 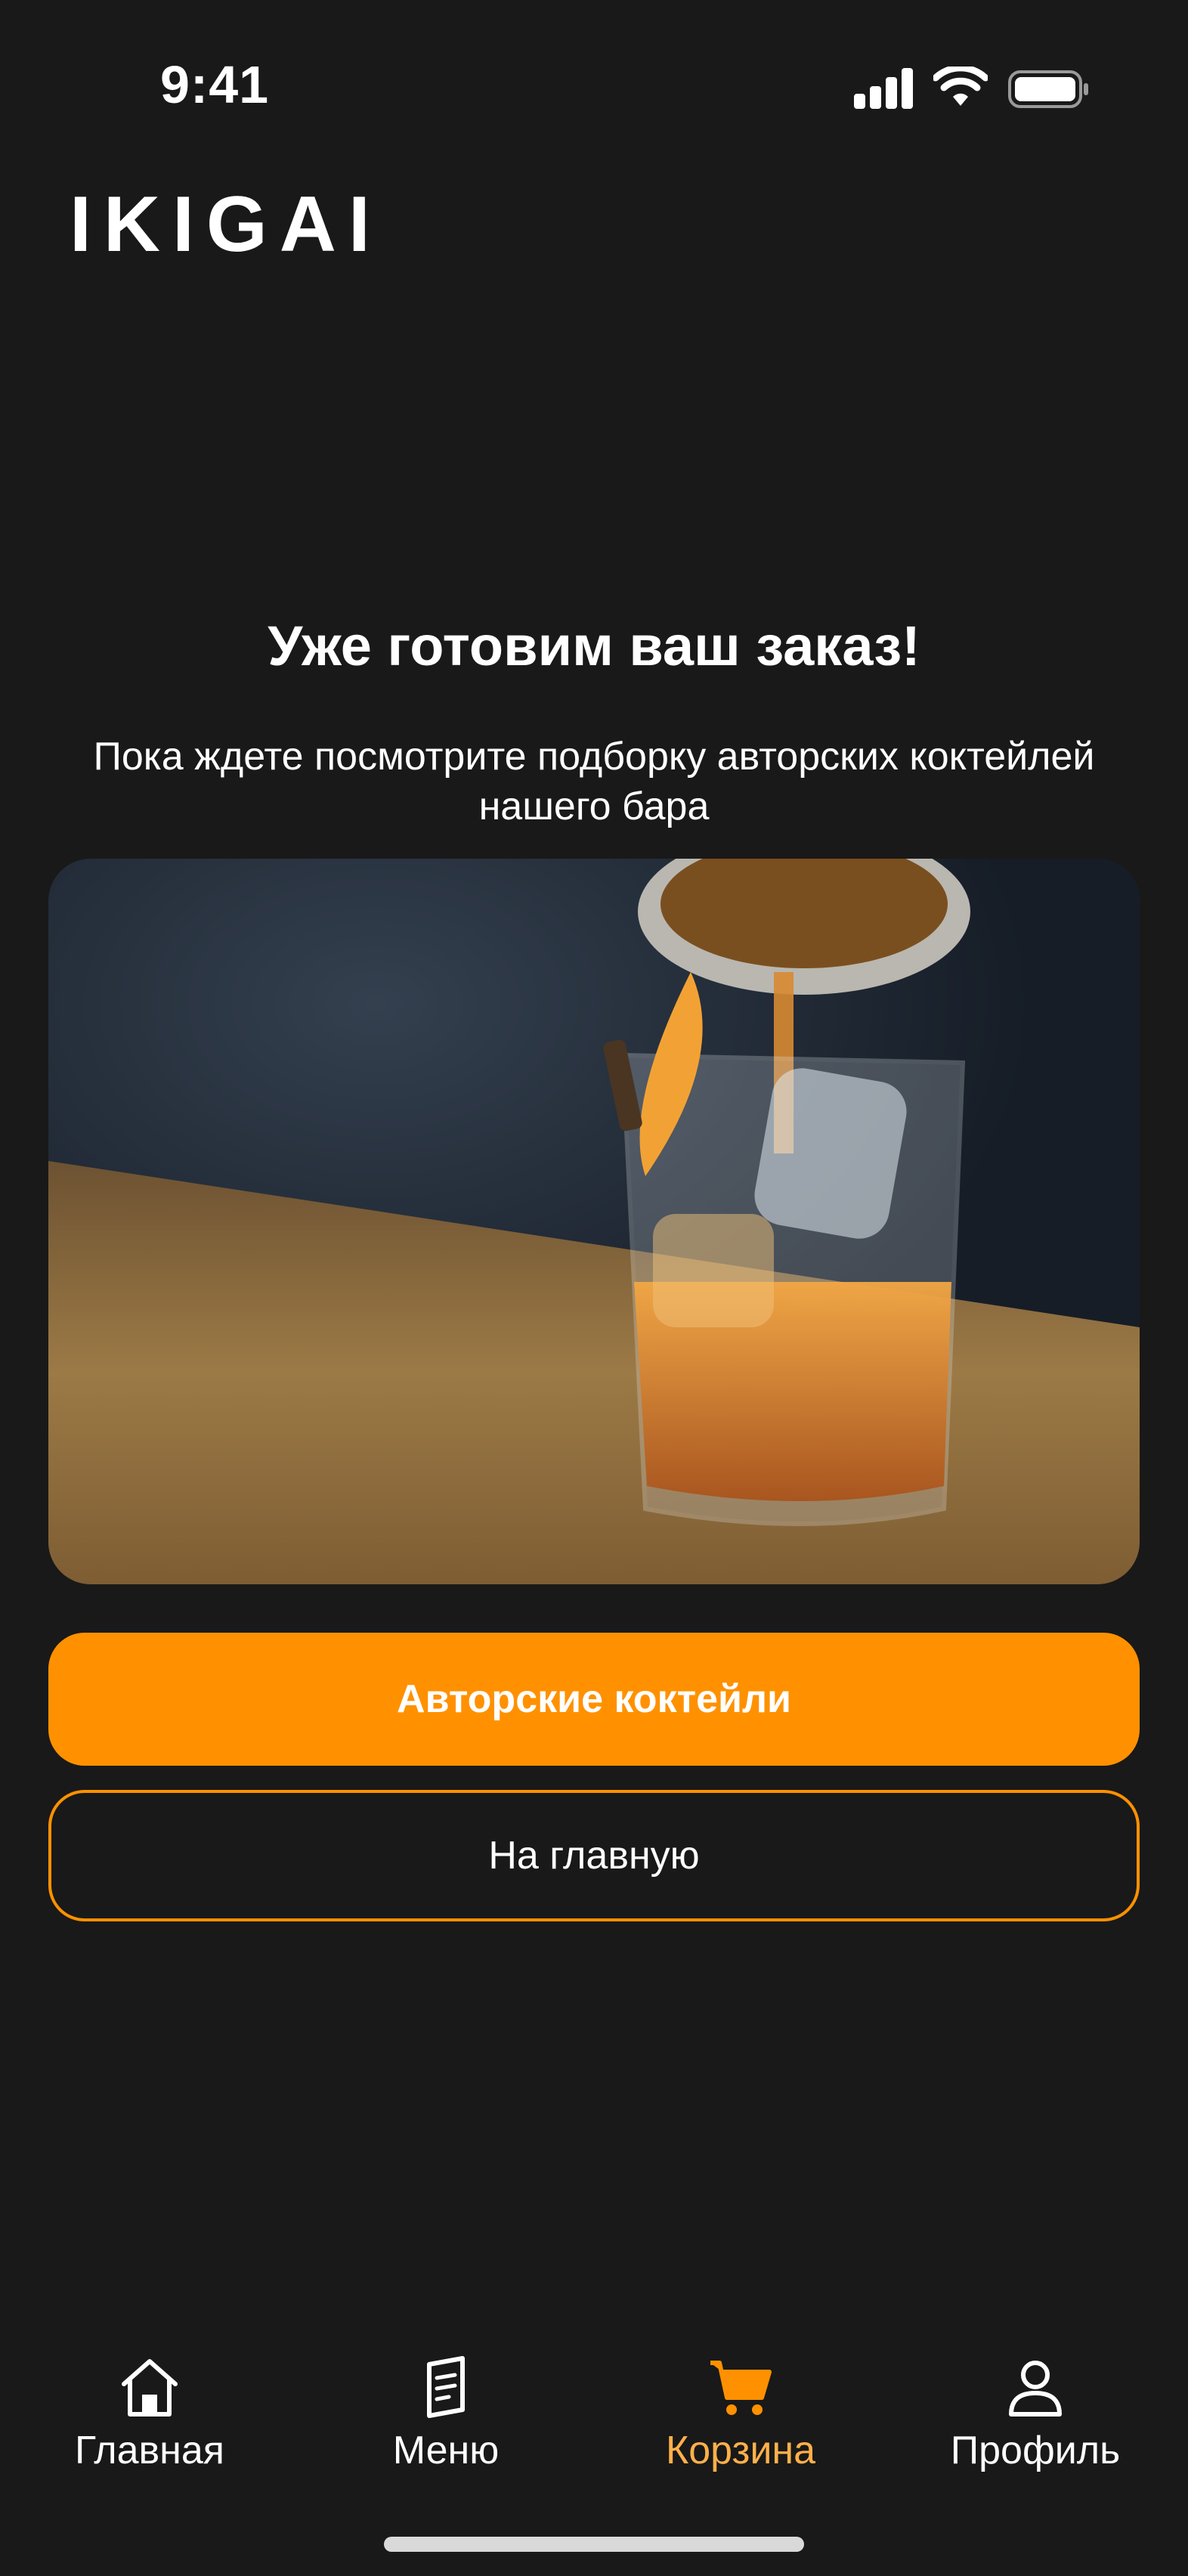 What do you see at coordinates (594, 806) in the screenshot?
I see `subtitle-line-2: нашего бара` at bounding box center [594, 806].